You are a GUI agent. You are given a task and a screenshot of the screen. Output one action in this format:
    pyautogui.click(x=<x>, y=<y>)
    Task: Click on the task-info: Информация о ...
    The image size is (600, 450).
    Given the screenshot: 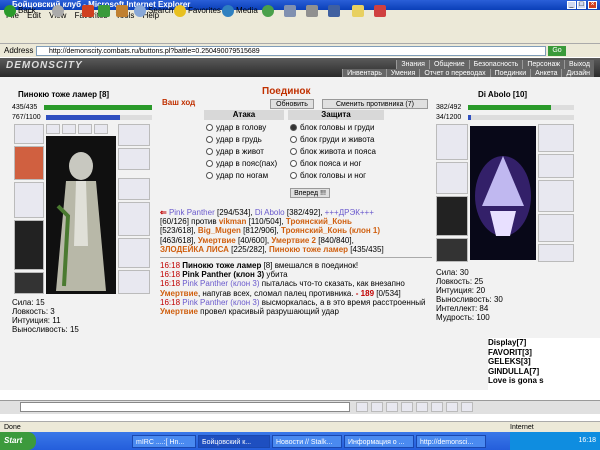 What is the action you would take?
    pyautogui.click(x=379, y=441)
    